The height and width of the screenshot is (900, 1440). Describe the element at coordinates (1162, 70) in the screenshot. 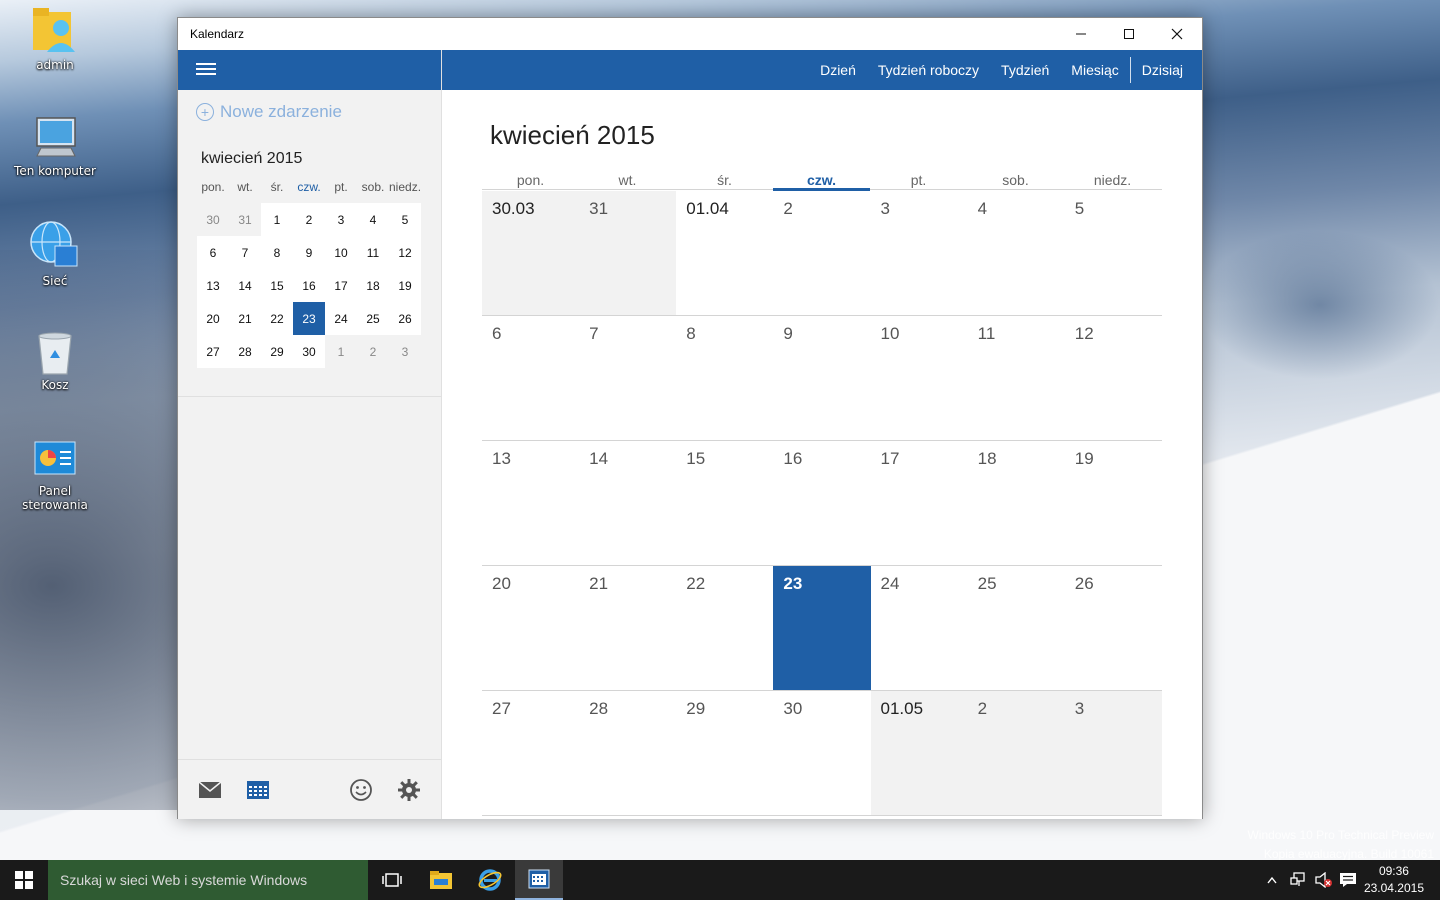

I see `today-button: Dzisiaj` at that location.